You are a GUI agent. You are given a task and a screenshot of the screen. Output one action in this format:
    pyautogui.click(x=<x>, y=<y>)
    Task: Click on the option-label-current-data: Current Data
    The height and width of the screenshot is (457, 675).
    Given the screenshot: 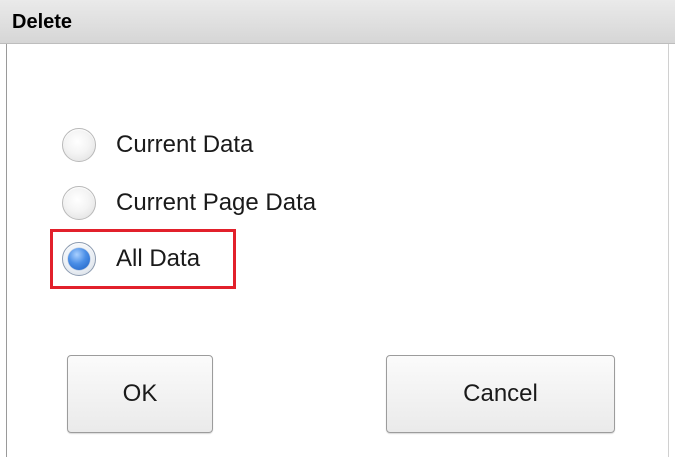 What is the action you would take?
    pyautogui.click(x=185, y=144)
    